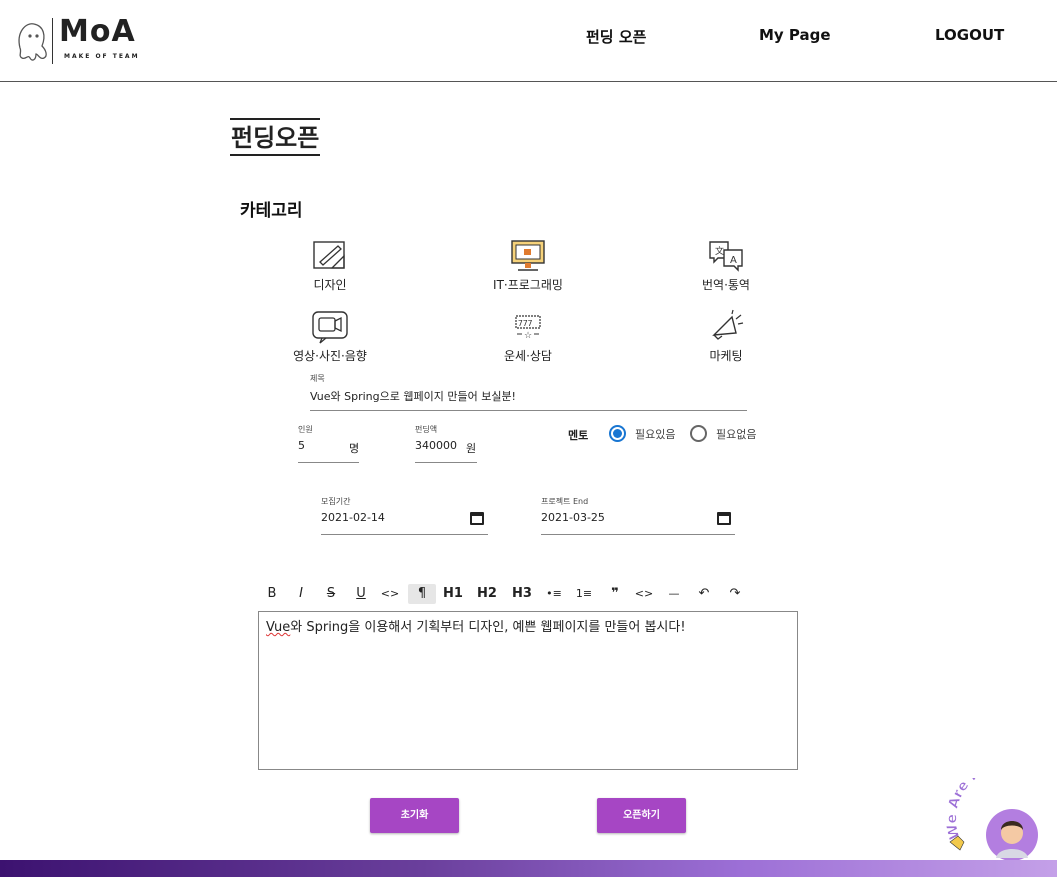 The image size is (1057, 877). Describe the element at coordinates (328, 462) in the screenshot. I see `people-underline` at that location.